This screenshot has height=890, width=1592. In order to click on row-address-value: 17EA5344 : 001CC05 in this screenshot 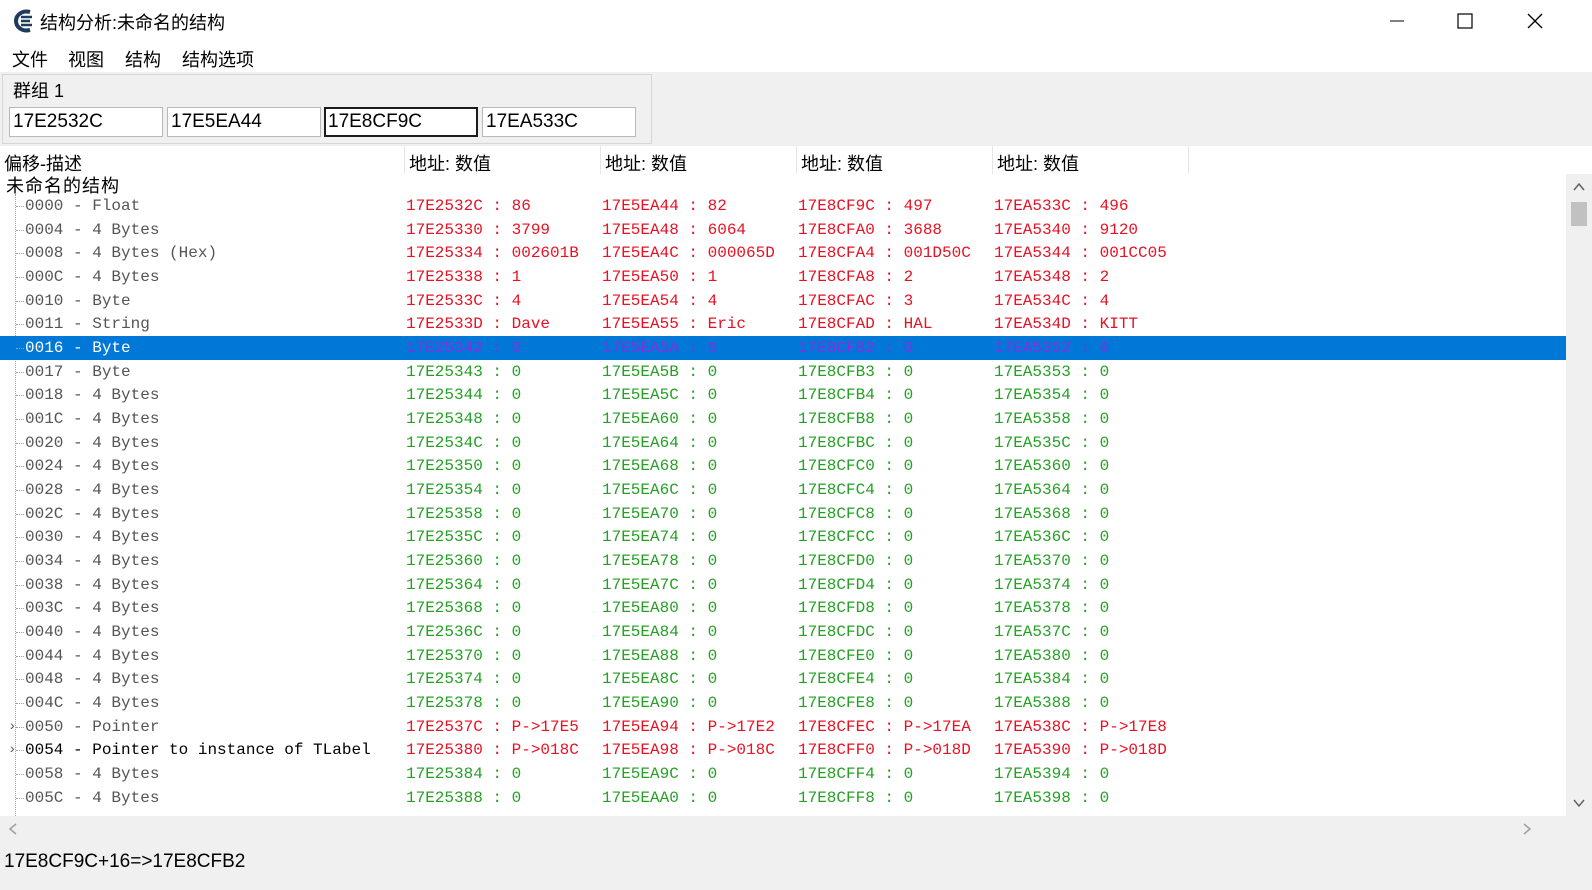, I will do `click(1094, 253)`.